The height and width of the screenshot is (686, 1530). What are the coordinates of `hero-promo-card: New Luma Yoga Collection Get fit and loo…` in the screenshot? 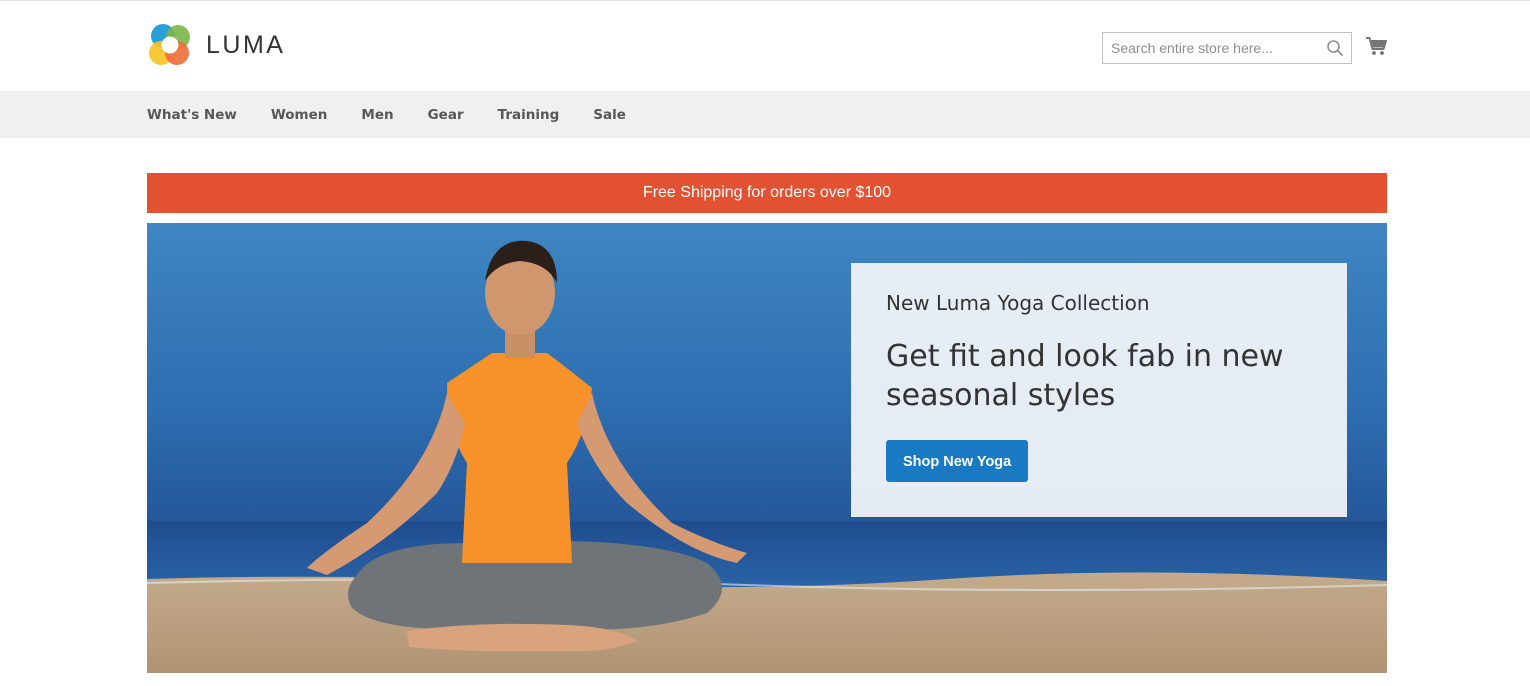 It's located at (1099, 390).